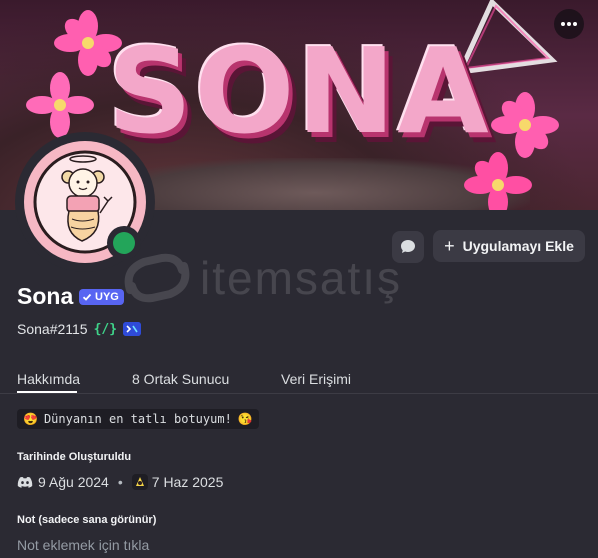  What do you see at coordinates (105, 329) in the screenshot?
I see `slash-commands-badge: {/}` at bounding box center [105, 329].